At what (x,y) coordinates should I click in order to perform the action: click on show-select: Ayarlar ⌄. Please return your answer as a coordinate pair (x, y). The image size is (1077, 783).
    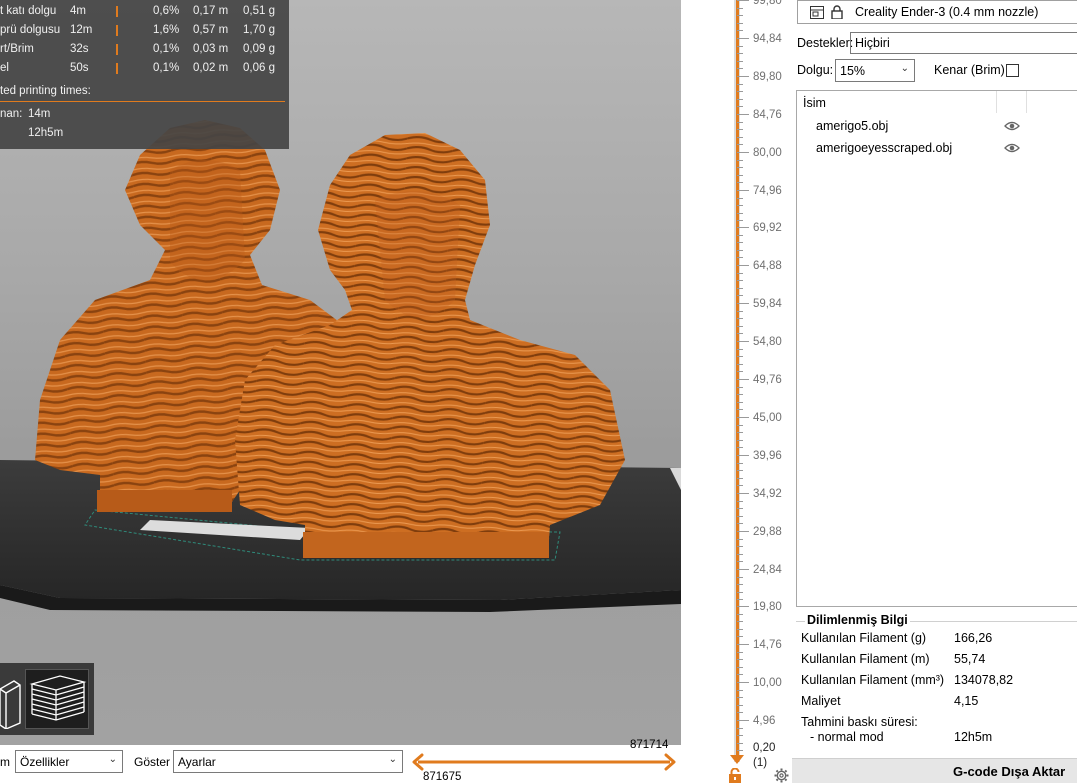
    Looking at the image, I should click on (288, 761).